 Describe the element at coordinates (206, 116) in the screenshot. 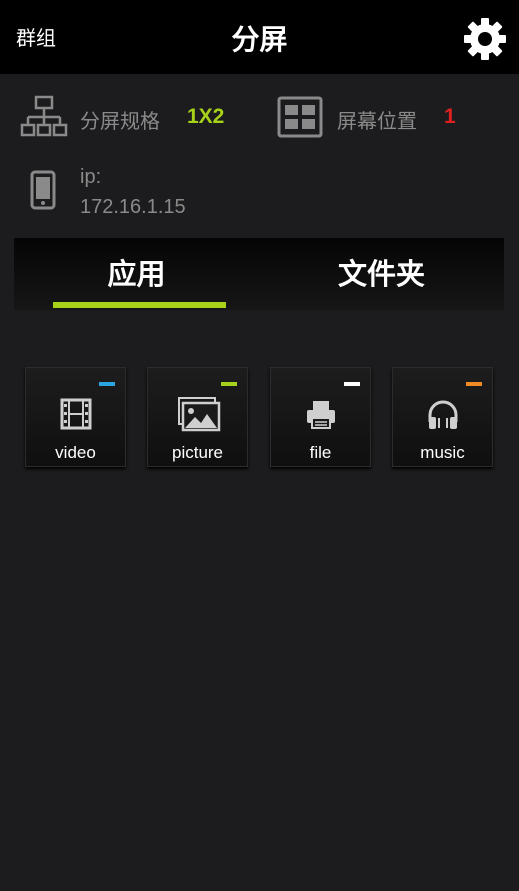

I see `split-spec-value: 1X2` at that location.